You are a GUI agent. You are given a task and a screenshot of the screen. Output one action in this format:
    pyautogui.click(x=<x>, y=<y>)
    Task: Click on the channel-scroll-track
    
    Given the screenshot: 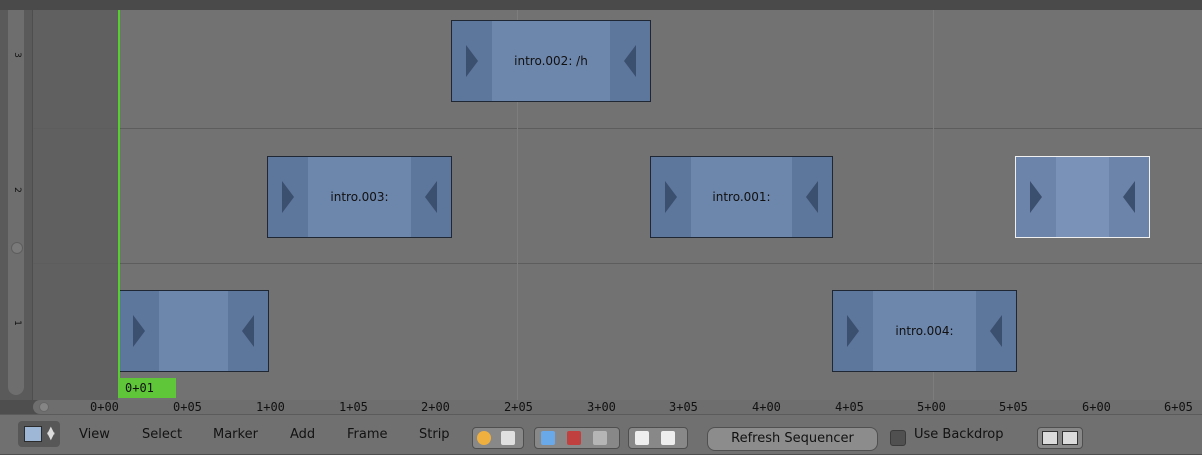 What is the action you would take?
    pyautogui.click(x=16, y=202)
    